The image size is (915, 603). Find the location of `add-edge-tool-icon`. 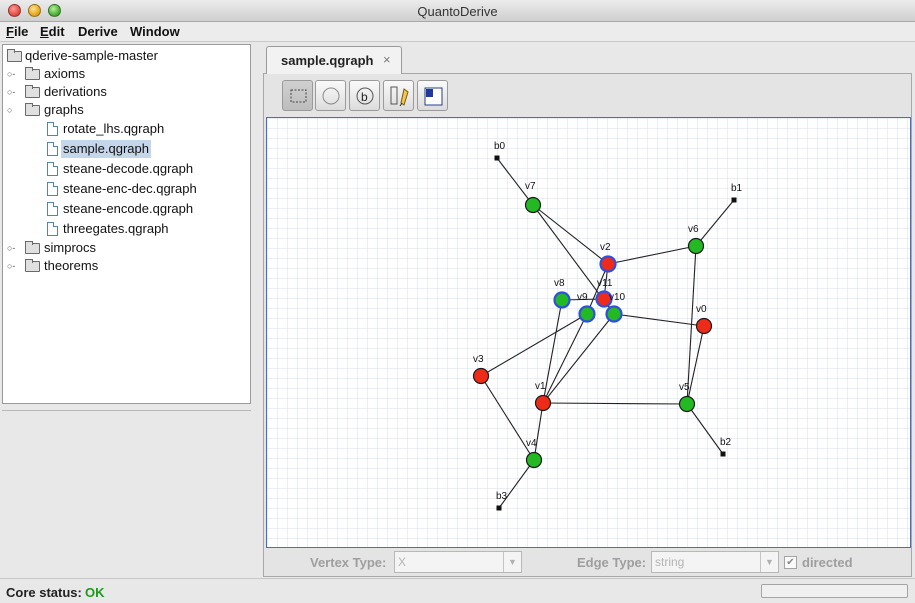

add-edge-tool-icon is located at coordinates (399, 96).